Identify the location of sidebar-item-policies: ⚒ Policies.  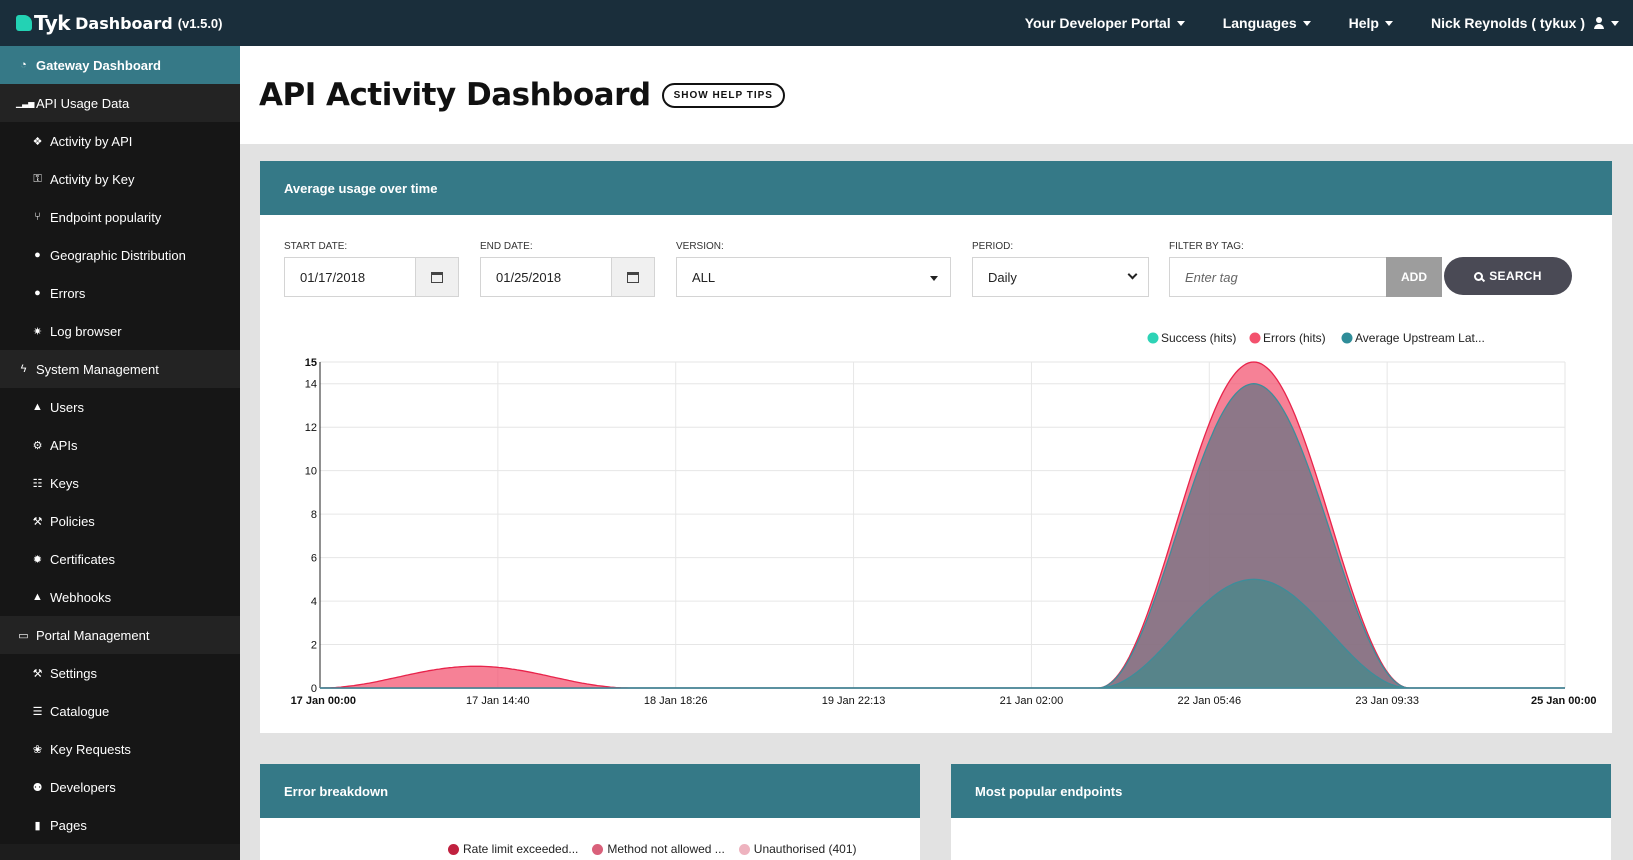
(120, 521).